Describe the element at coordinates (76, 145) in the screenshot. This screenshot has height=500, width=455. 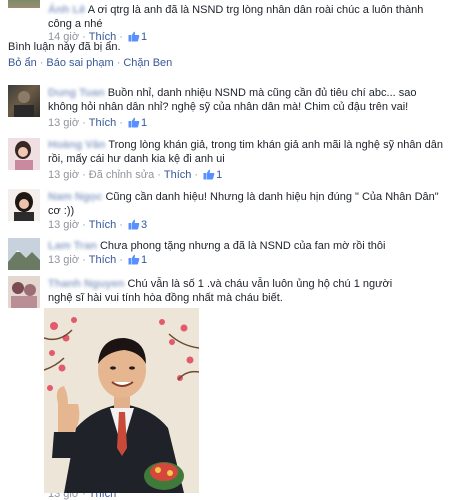
I see `comment-author: Hoàng Vân` at that location.